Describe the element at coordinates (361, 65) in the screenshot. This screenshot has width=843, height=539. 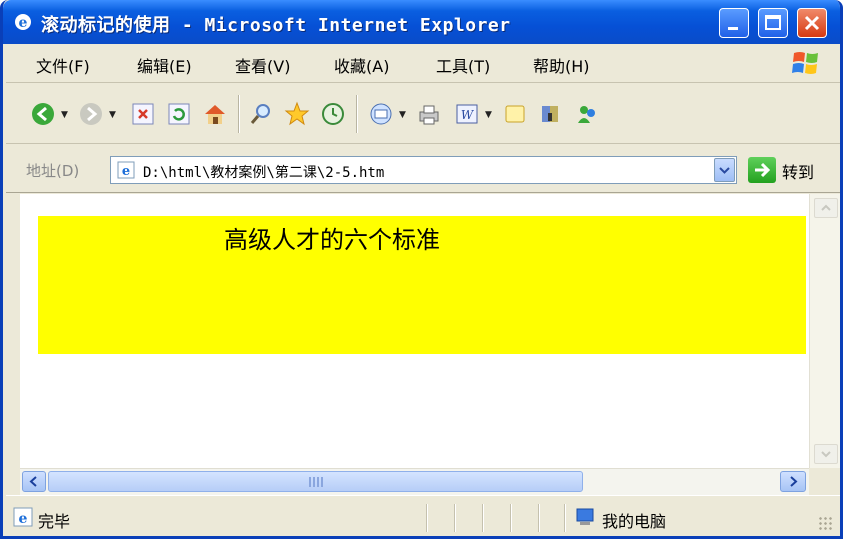
I see `menu-favorites: 收藏(A)` at that location.